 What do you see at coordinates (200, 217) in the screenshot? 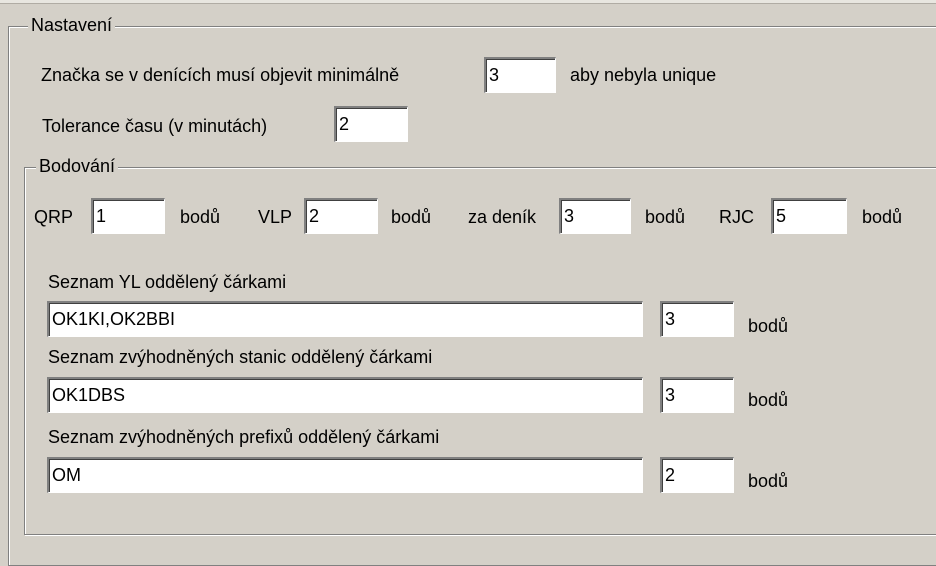
I see `qrp-unit-label: bodů` at bounding box center [200, 217].